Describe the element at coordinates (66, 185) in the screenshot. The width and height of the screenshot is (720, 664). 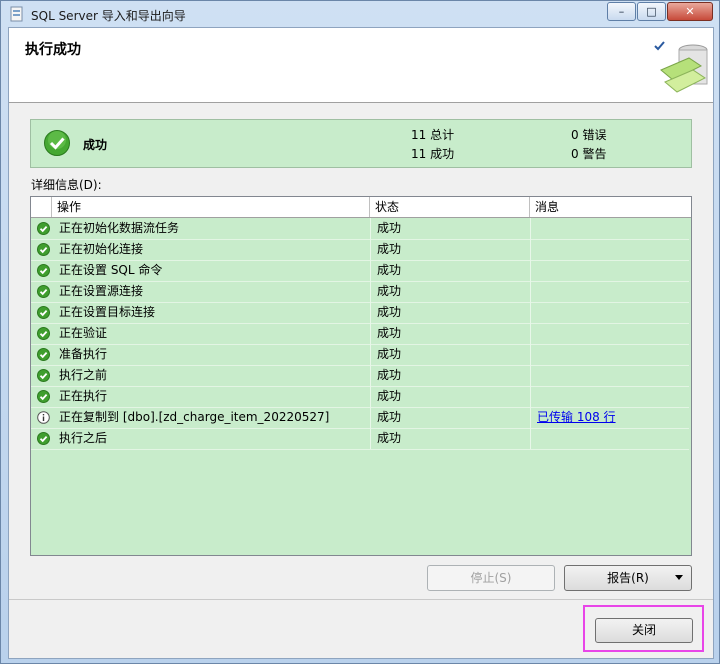
I see `details-label: 详细信息(D):` at that location.